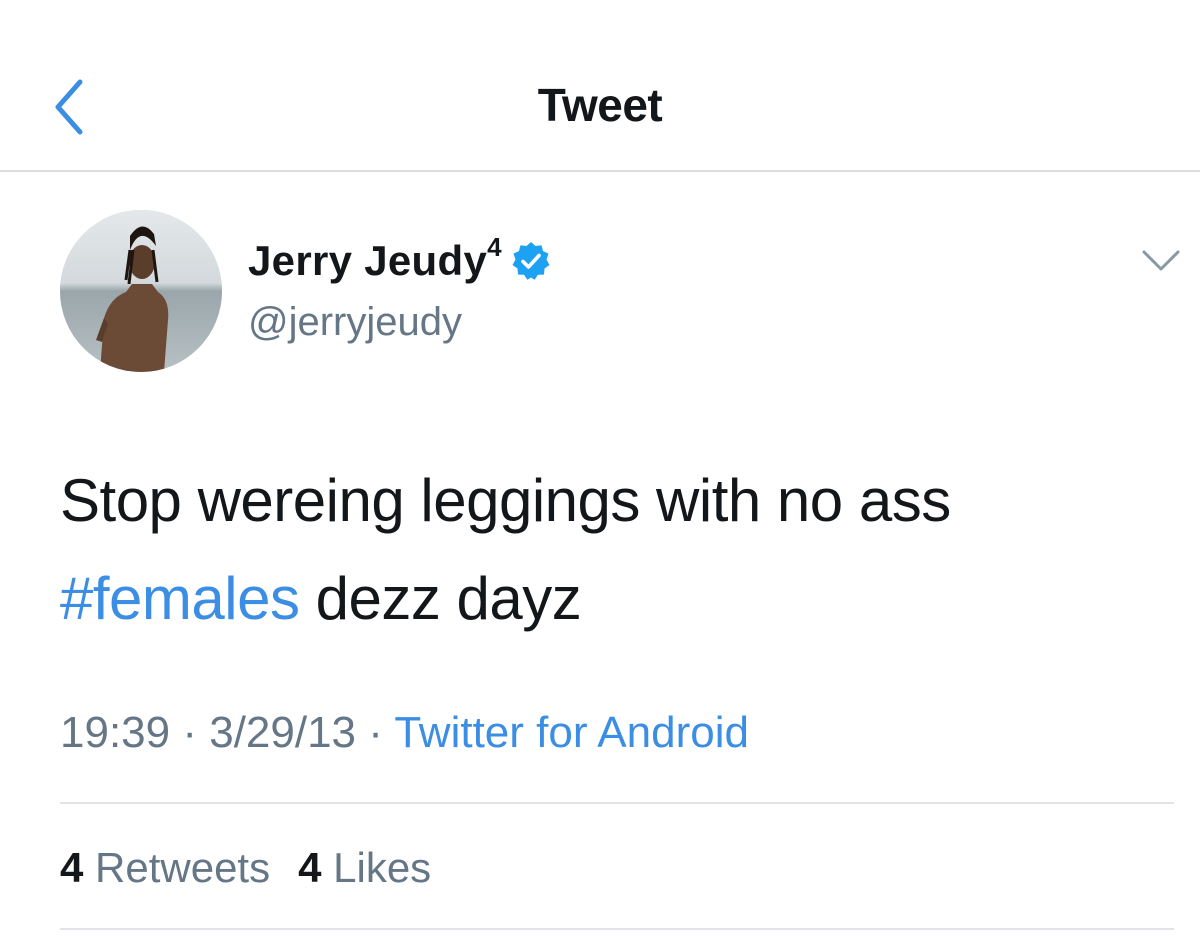  I want to click on retweets-stat: 4 Retweets, so click(165, 868).